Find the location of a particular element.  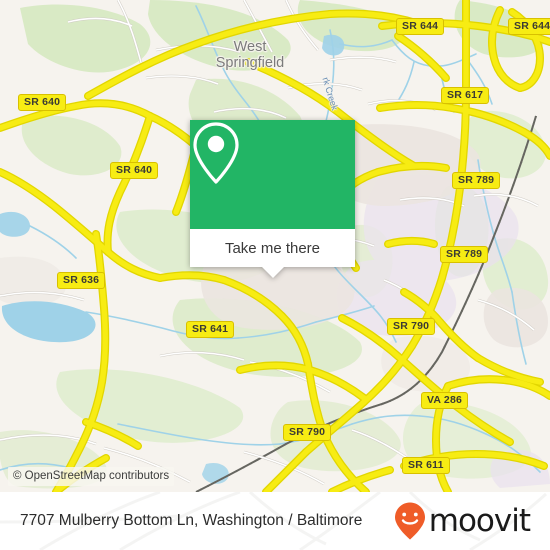

take-me-there-label: Take me there is located at coordinates (272, 248).